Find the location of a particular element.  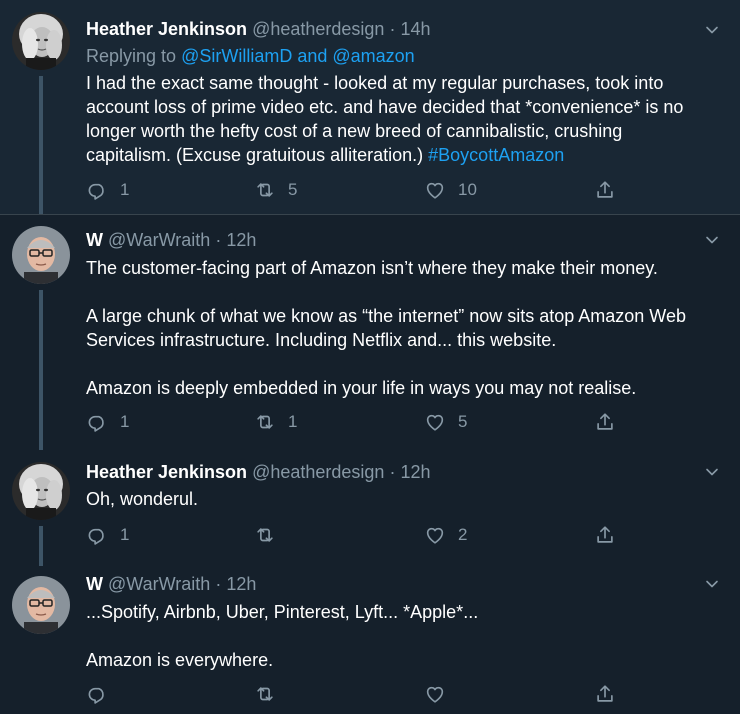

like-button is located at coordinates (441, 694).